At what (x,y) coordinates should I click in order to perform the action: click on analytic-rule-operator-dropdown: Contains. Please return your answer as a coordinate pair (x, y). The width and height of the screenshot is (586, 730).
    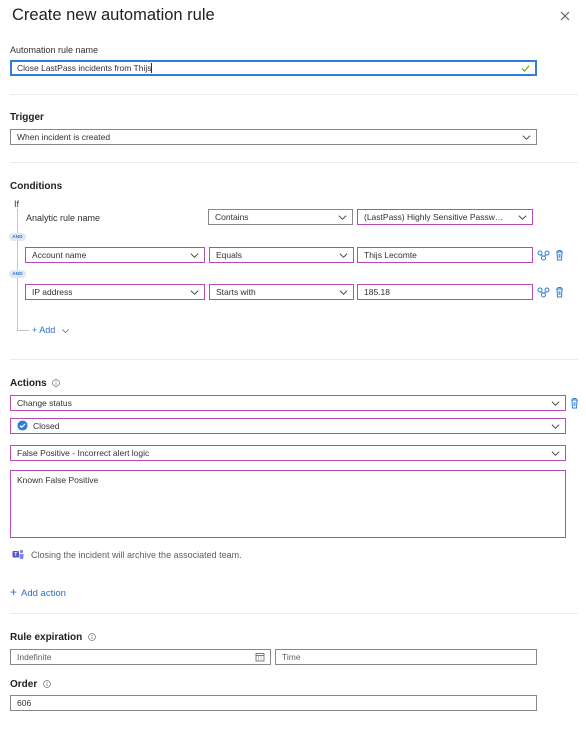
    Looking at the image, I should click on (280, 217).